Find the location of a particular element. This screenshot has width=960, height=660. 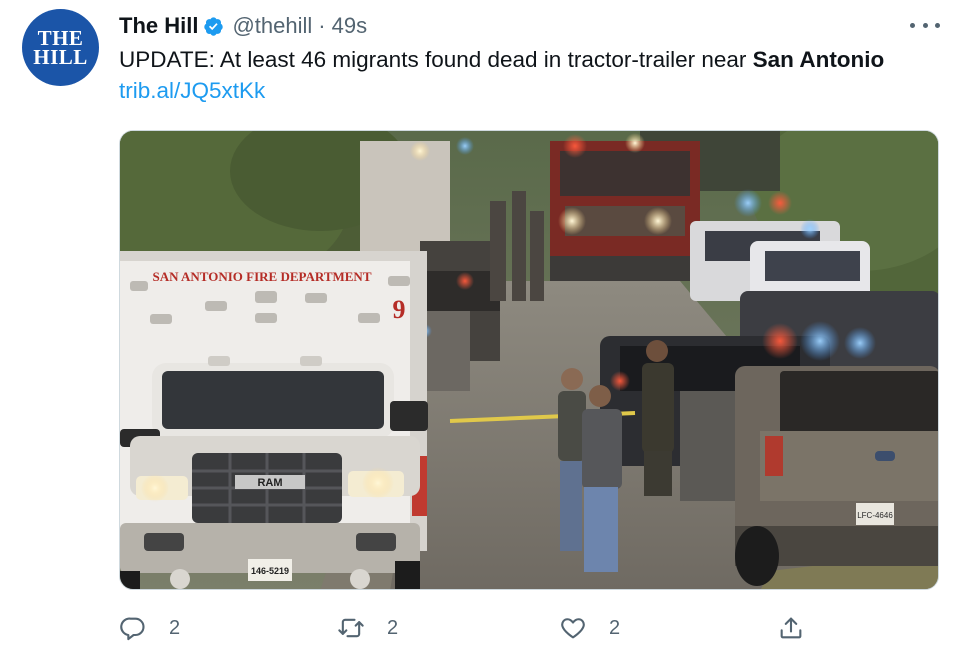

avatar: THE HILL is located at coordinates (60, 47).